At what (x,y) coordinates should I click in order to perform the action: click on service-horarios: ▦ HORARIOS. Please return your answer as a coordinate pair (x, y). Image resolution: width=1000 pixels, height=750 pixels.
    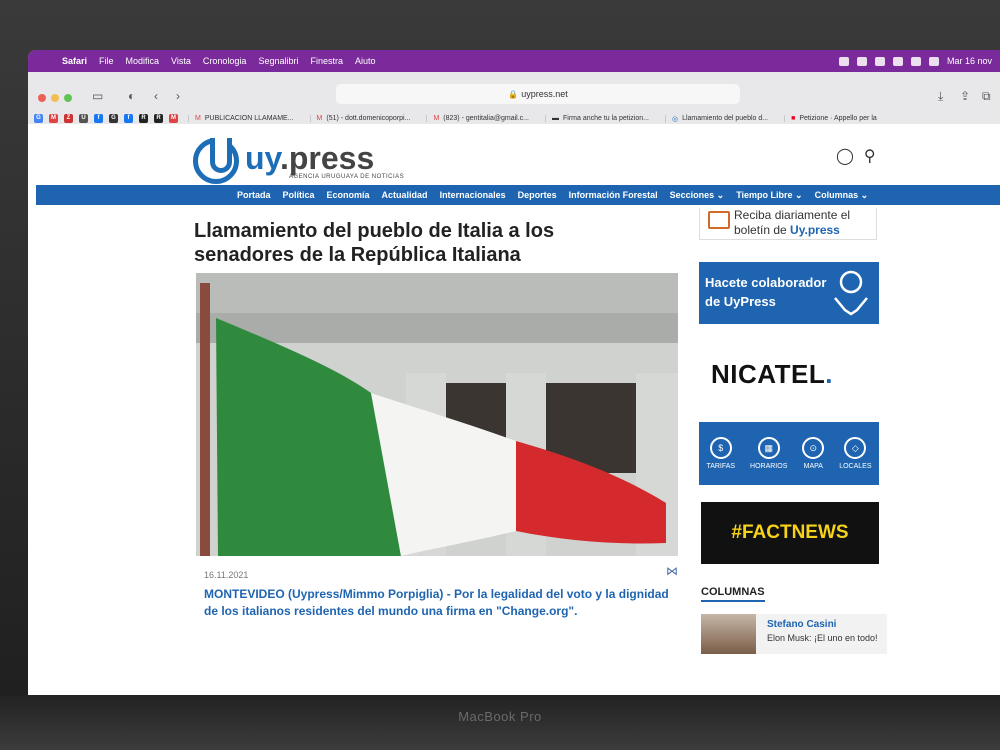
    Looking at the image, I should click on (768, 453).